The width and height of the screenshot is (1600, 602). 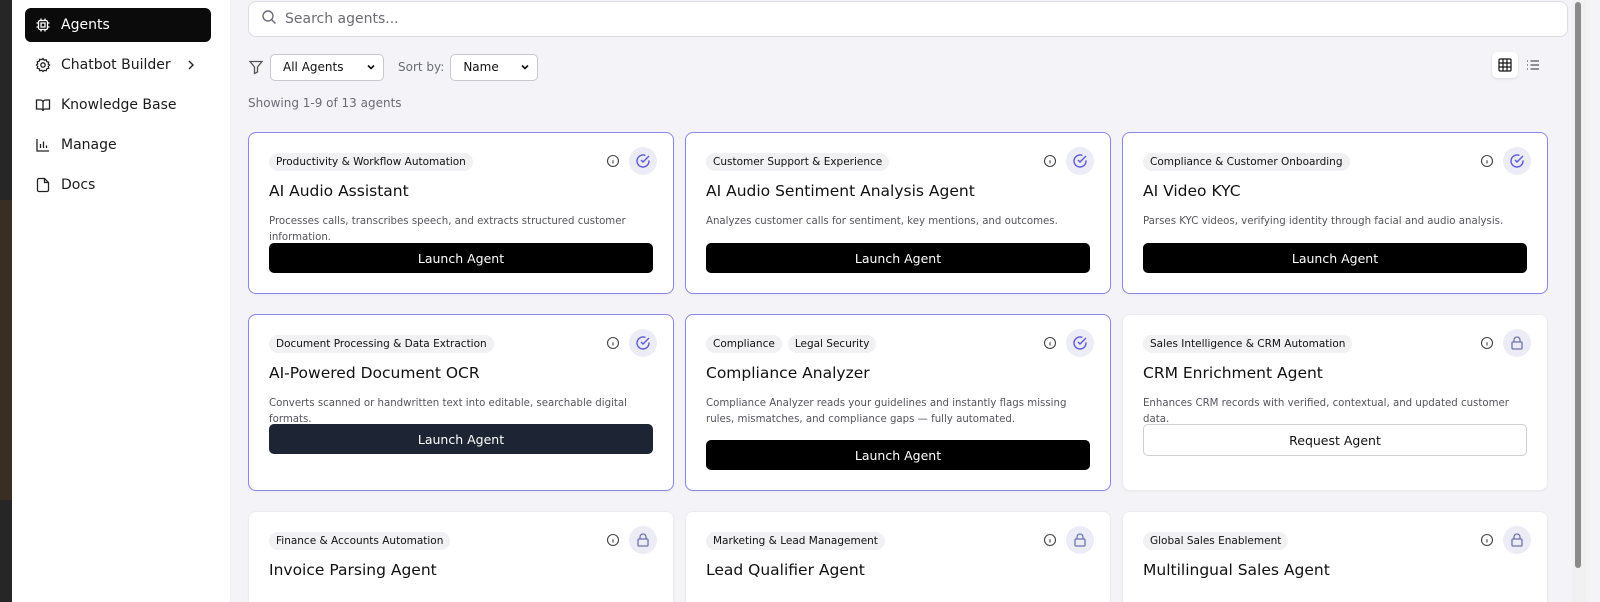 What do you see at coordinates (832, 344) in the screenshot?
I see `category-tag: Legal Security` at bounding box center [832, 344].